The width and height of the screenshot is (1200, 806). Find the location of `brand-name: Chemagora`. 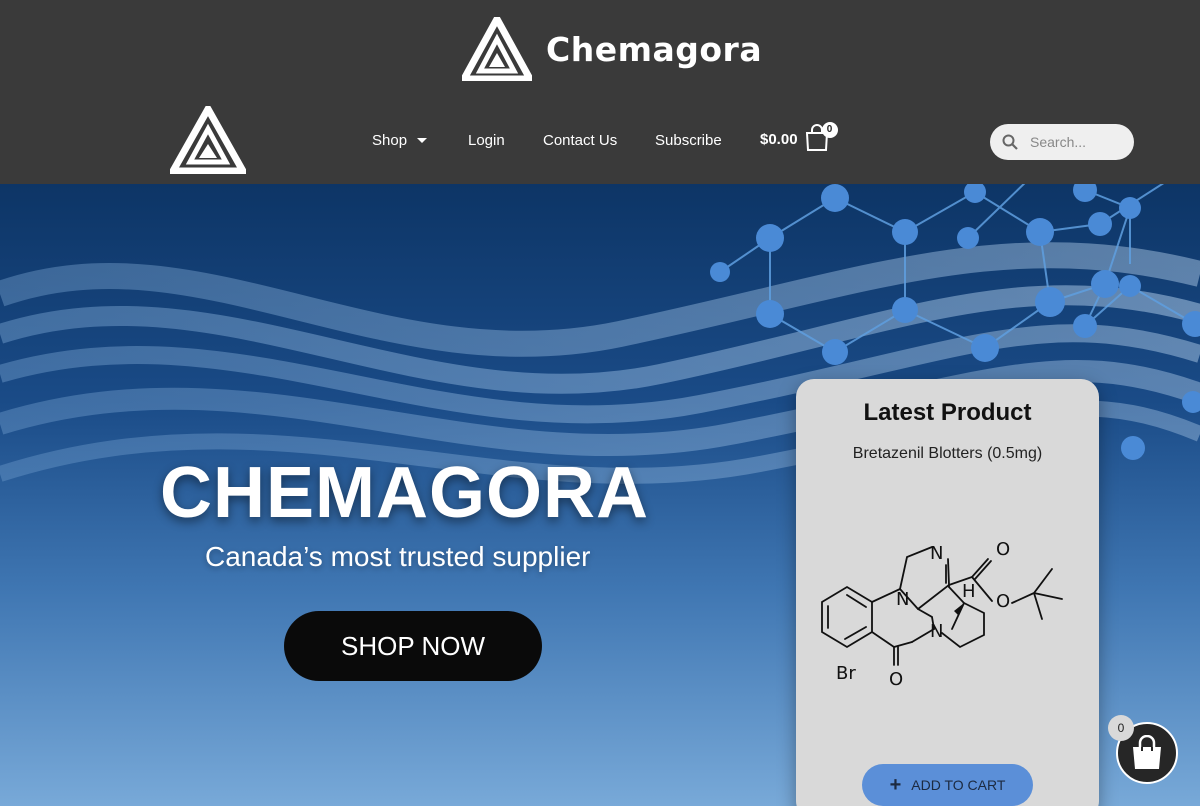

brand-name: Chemagora is located at coordinates (654, 49).